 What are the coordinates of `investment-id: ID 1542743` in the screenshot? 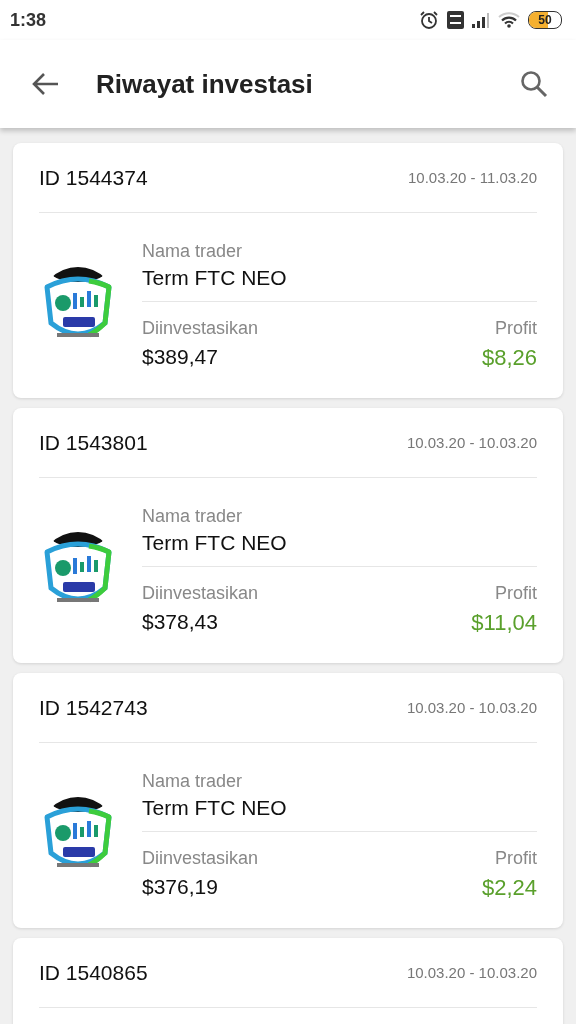 It's located at (93, 707).